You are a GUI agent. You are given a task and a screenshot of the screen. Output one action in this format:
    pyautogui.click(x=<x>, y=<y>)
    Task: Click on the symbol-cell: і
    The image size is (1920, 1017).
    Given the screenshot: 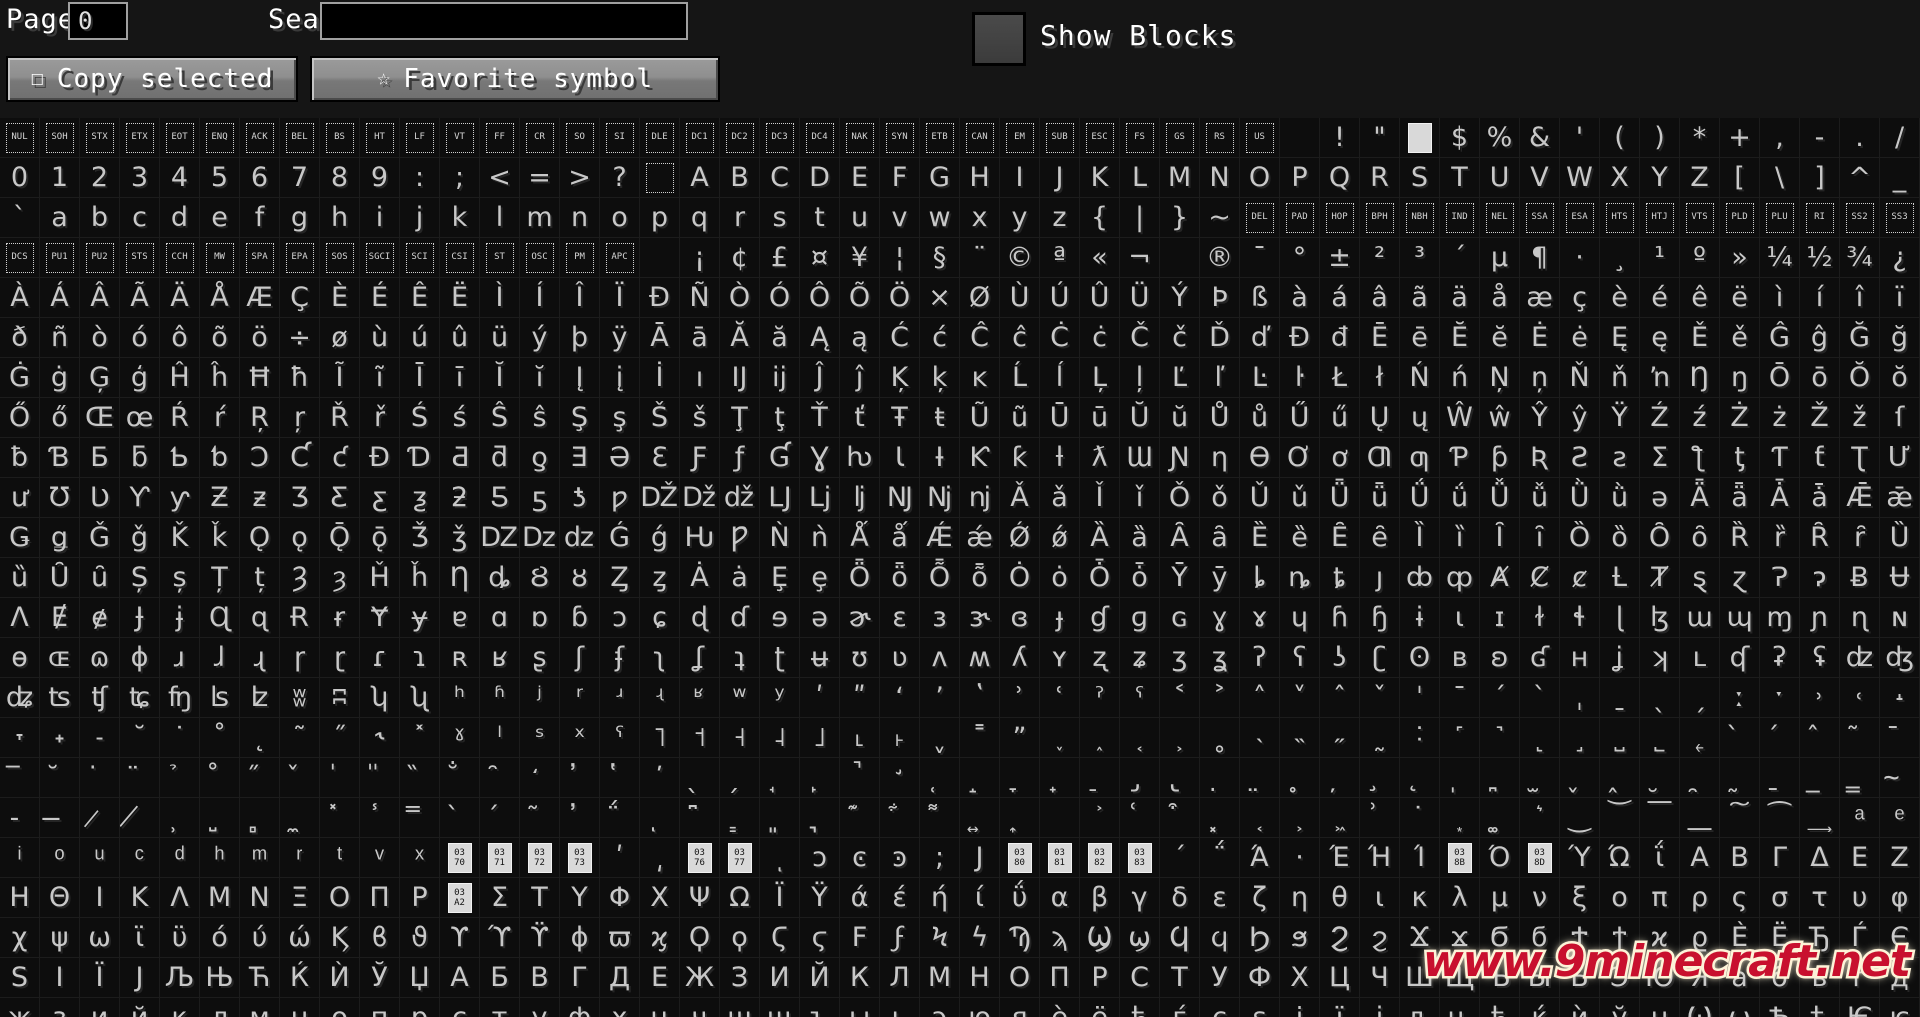 What is the action you would take?
    pyautogui.click(x=1300, y=1007)
    